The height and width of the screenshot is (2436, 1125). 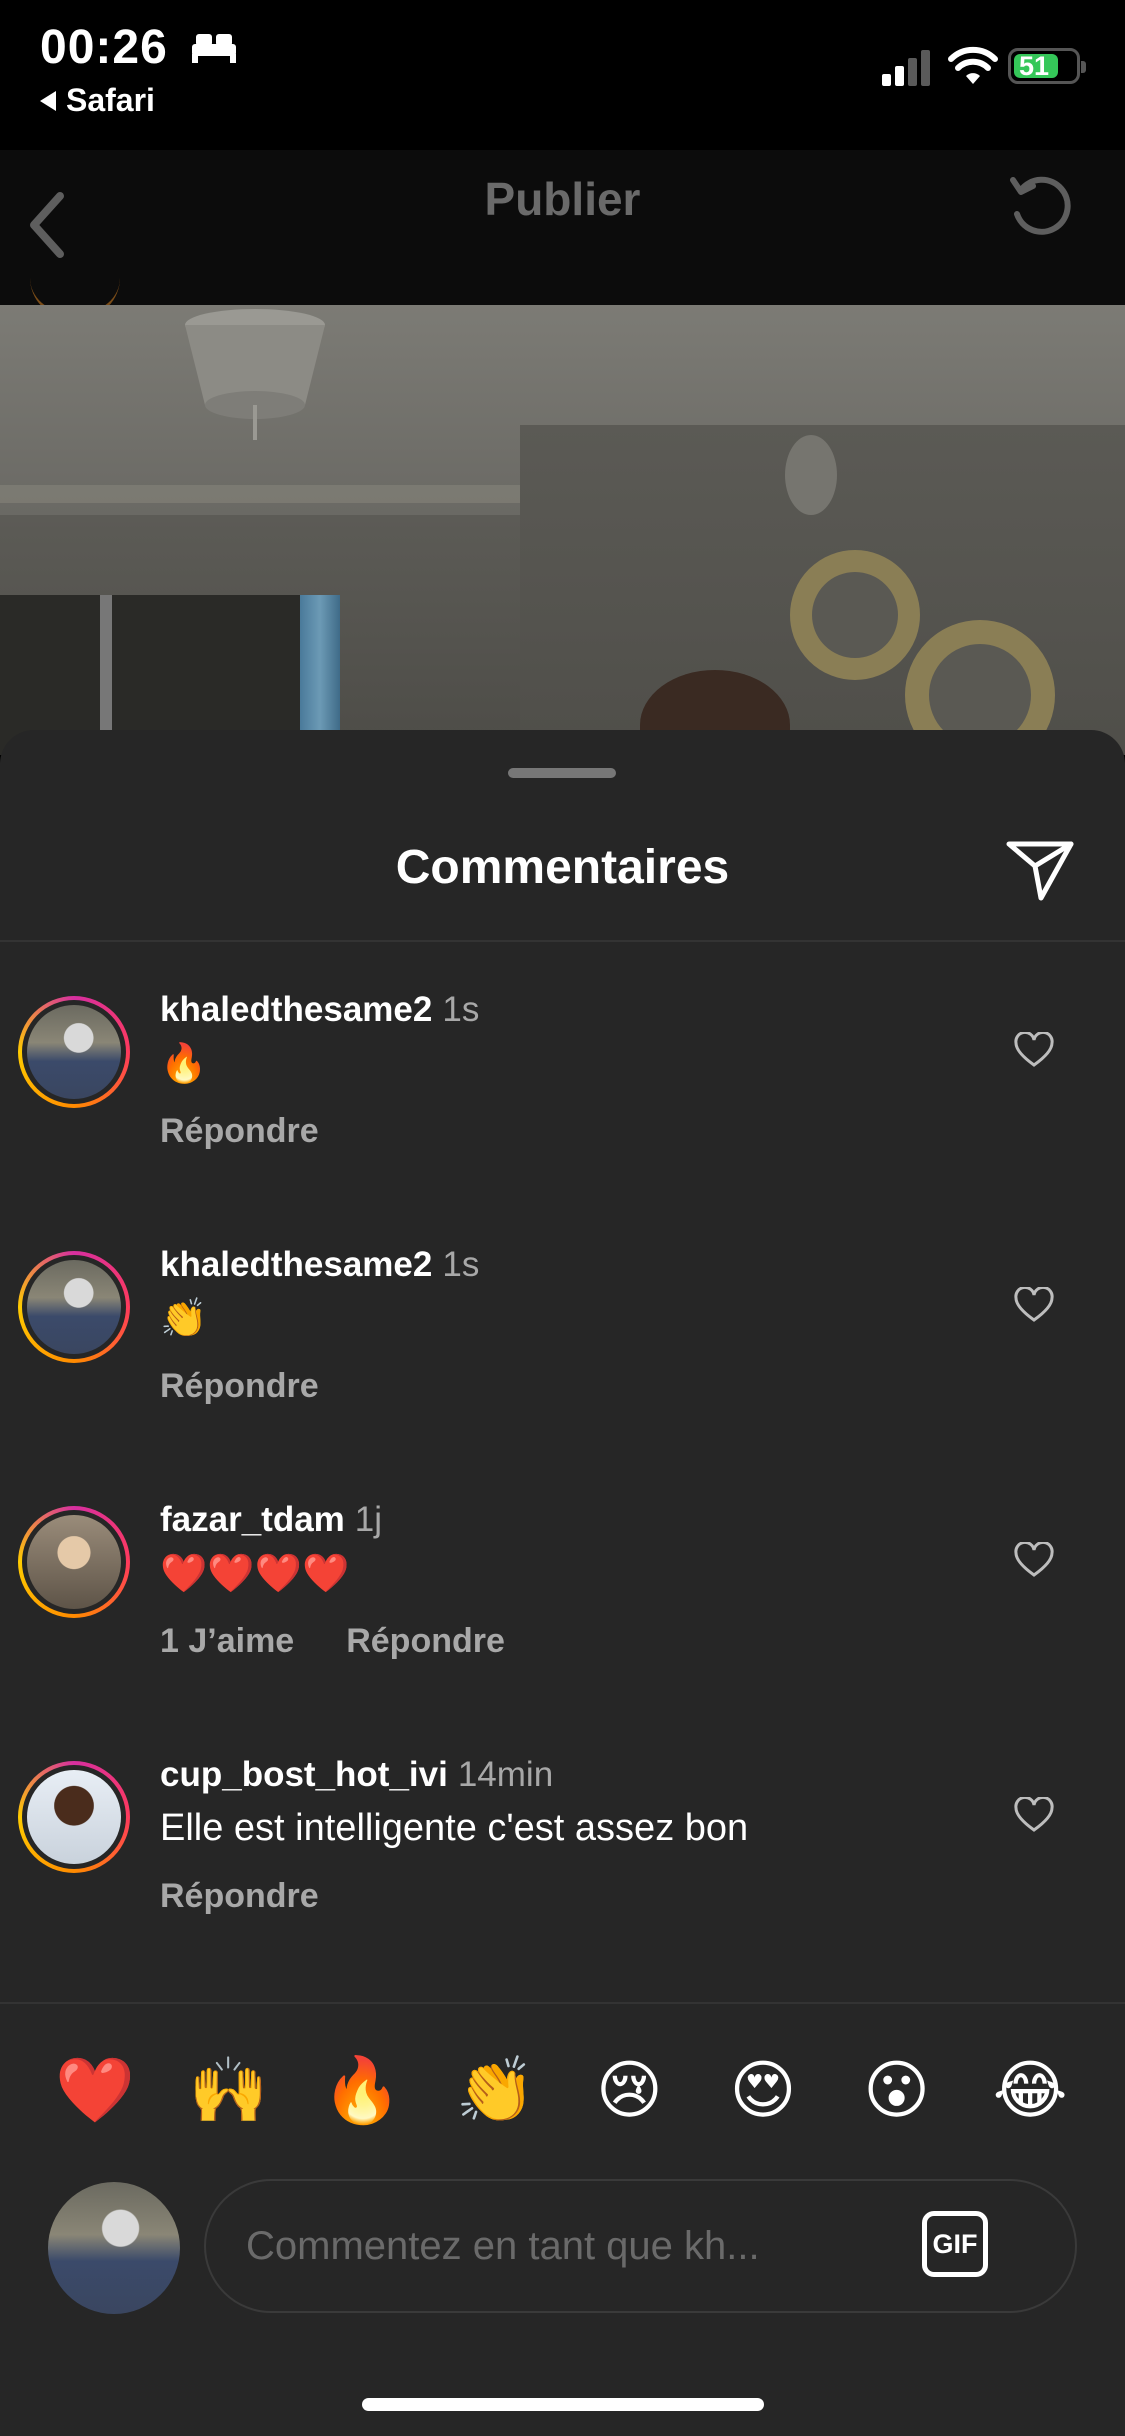 What do you see at coordinates (562, 2090) in the screenshot?
I see `quick-reactions-bar: ❤️ 🙌 🔥 👏 😢 😍 😮 😂` at bounding box center [562, 2090].